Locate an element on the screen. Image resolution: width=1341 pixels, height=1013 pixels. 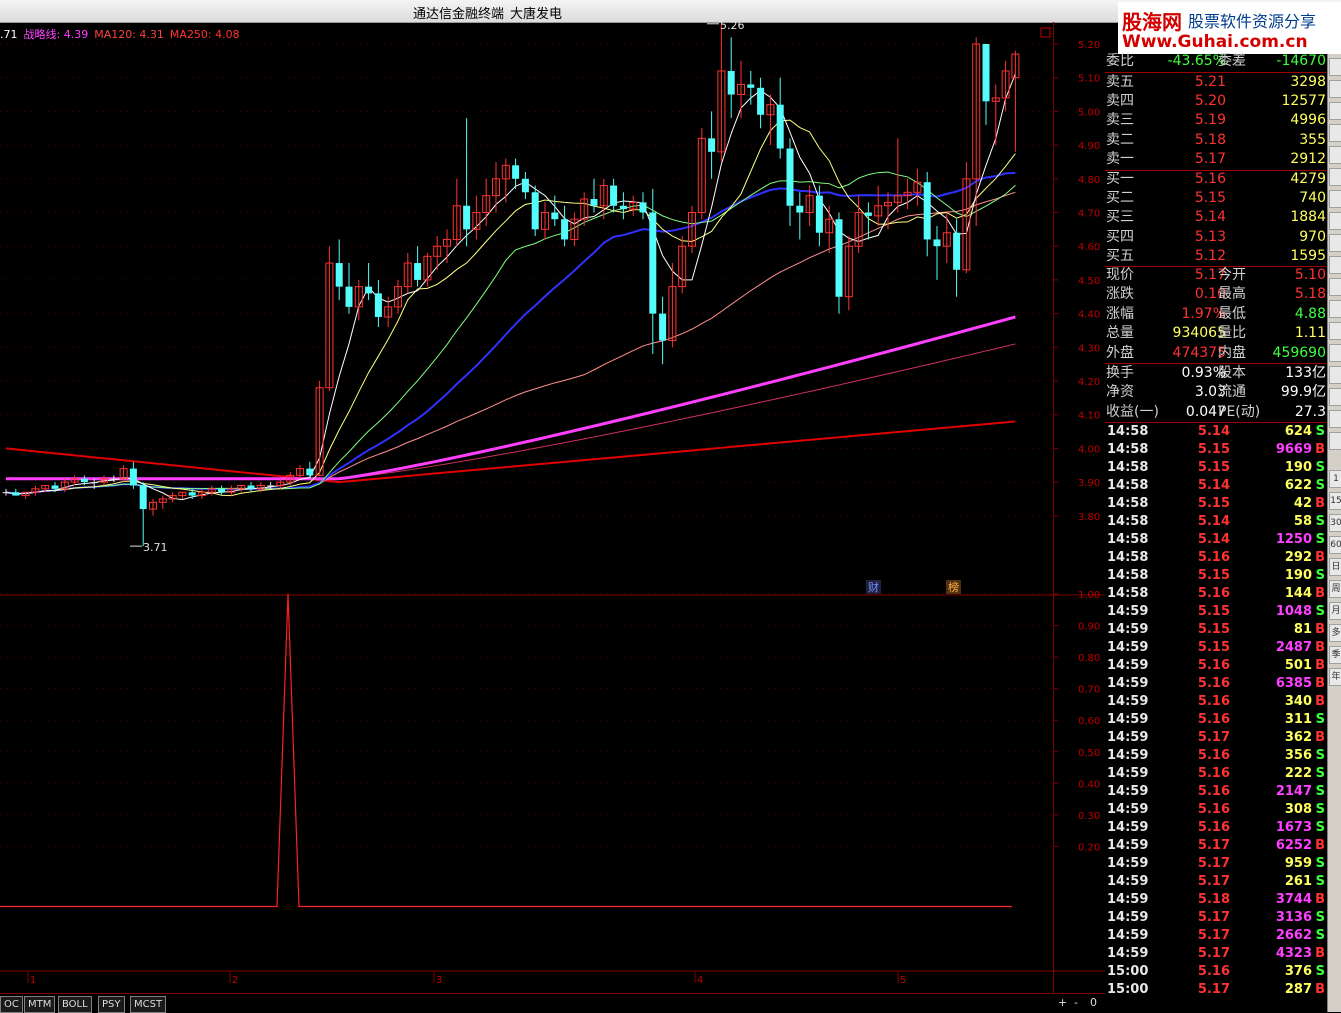
low-marker: 3.71 is located at coordinates (155, 547).